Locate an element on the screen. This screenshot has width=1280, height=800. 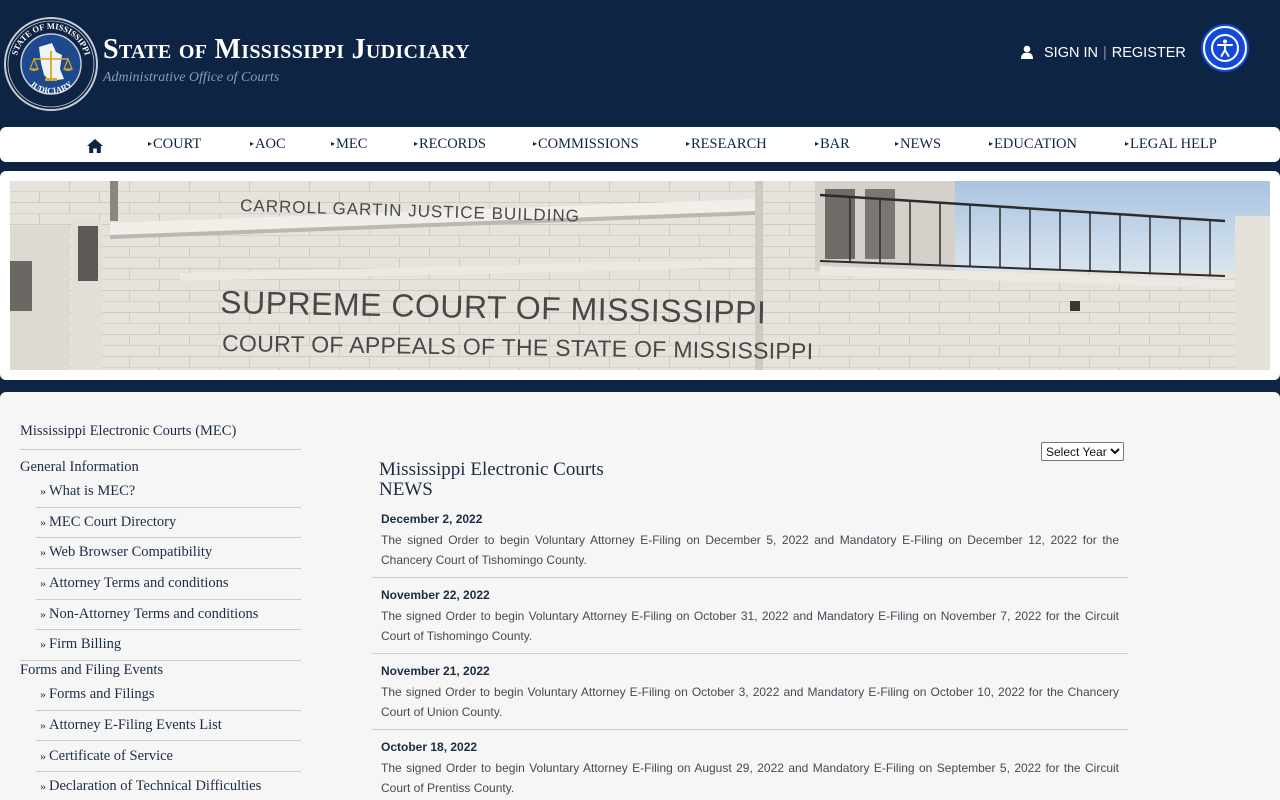
nav-label: EDUCATION is located at coordinates (1035, 144).